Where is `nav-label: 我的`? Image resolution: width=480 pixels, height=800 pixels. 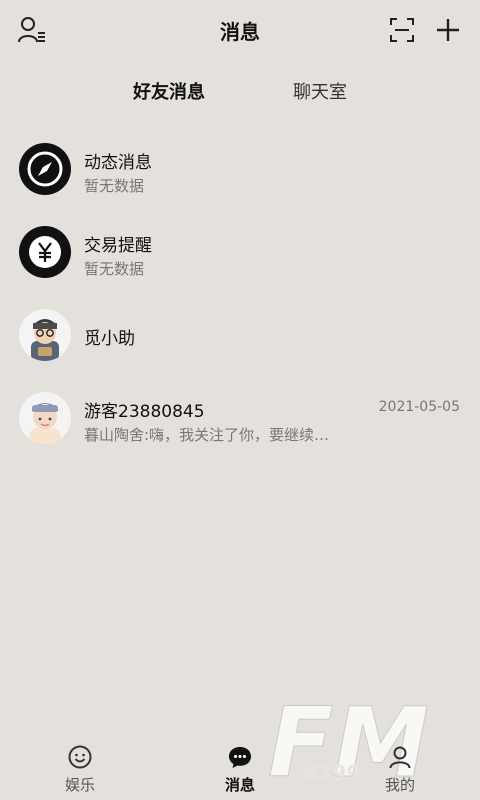 nav-label: 我的 is located at coordinates (399, 785).